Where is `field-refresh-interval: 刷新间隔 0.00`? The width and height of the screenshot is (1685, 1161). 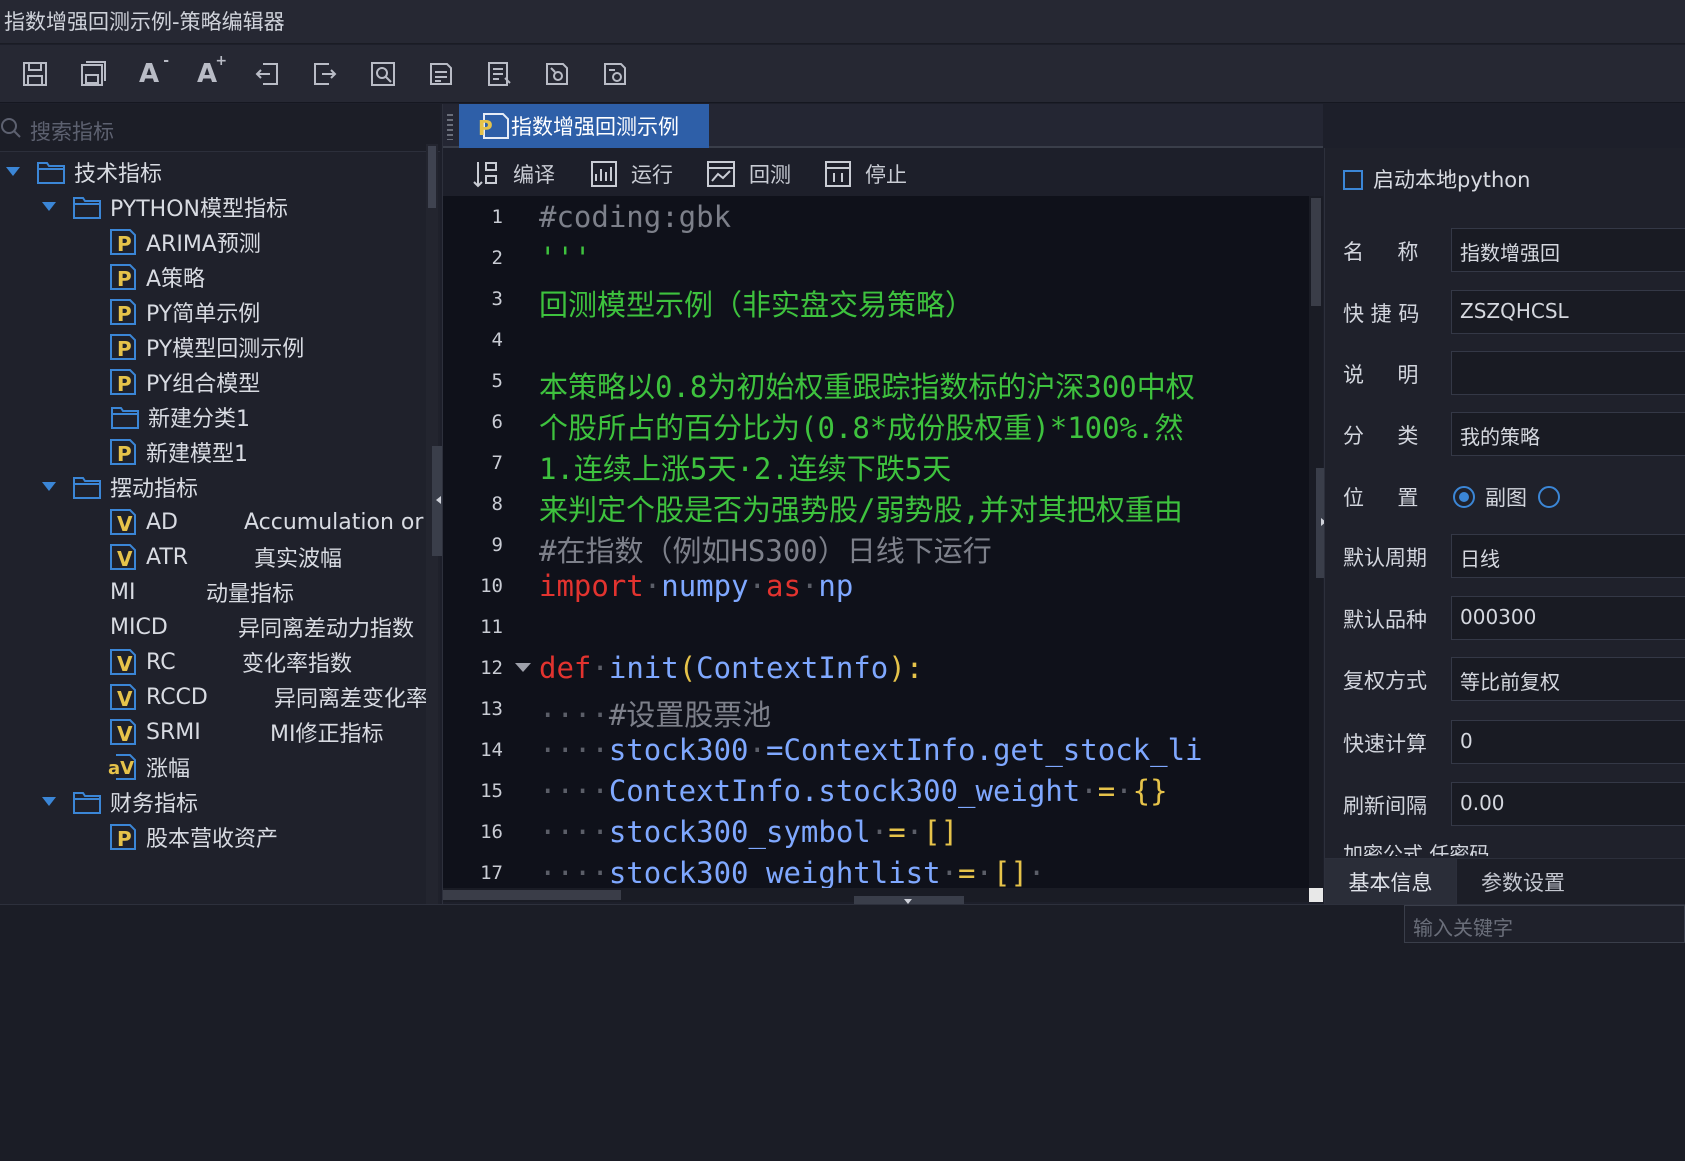
field-refresh-interval: 刷新间隔 0.00 is located at coordinates (1514, 804).